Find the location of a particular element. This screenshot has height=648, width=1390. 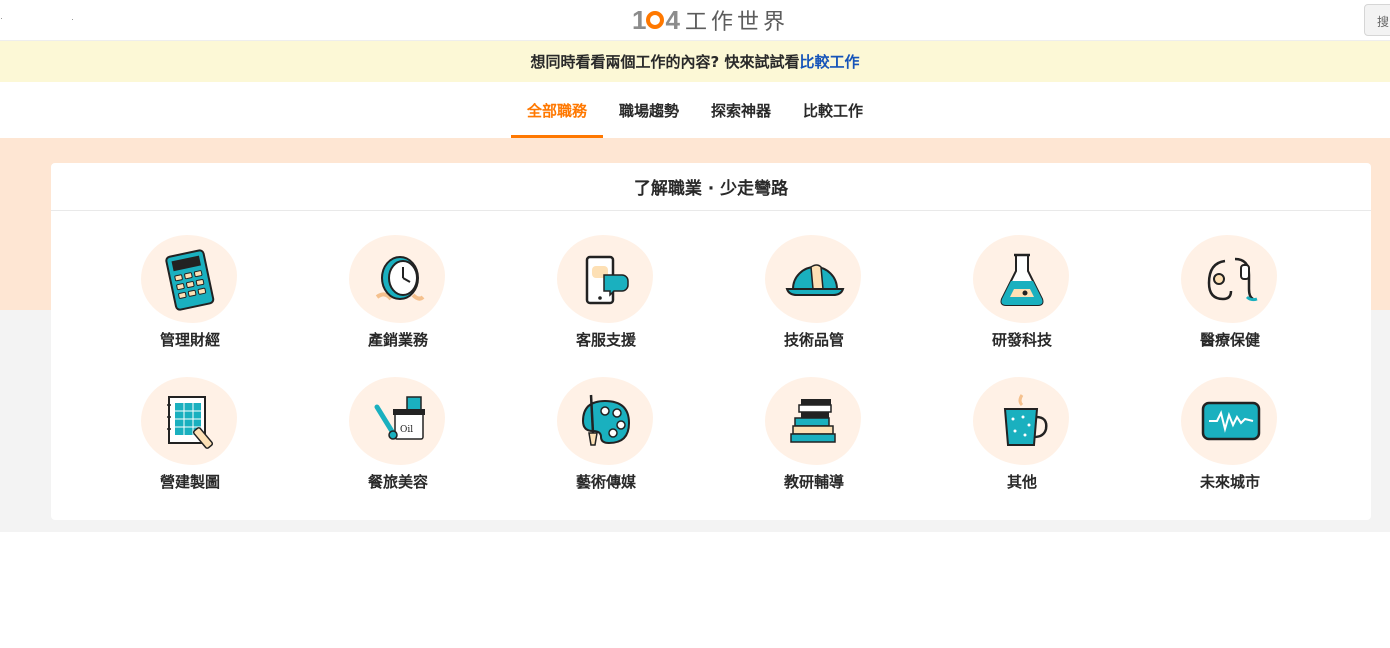

books-icon is located at coordinates (813, 421).